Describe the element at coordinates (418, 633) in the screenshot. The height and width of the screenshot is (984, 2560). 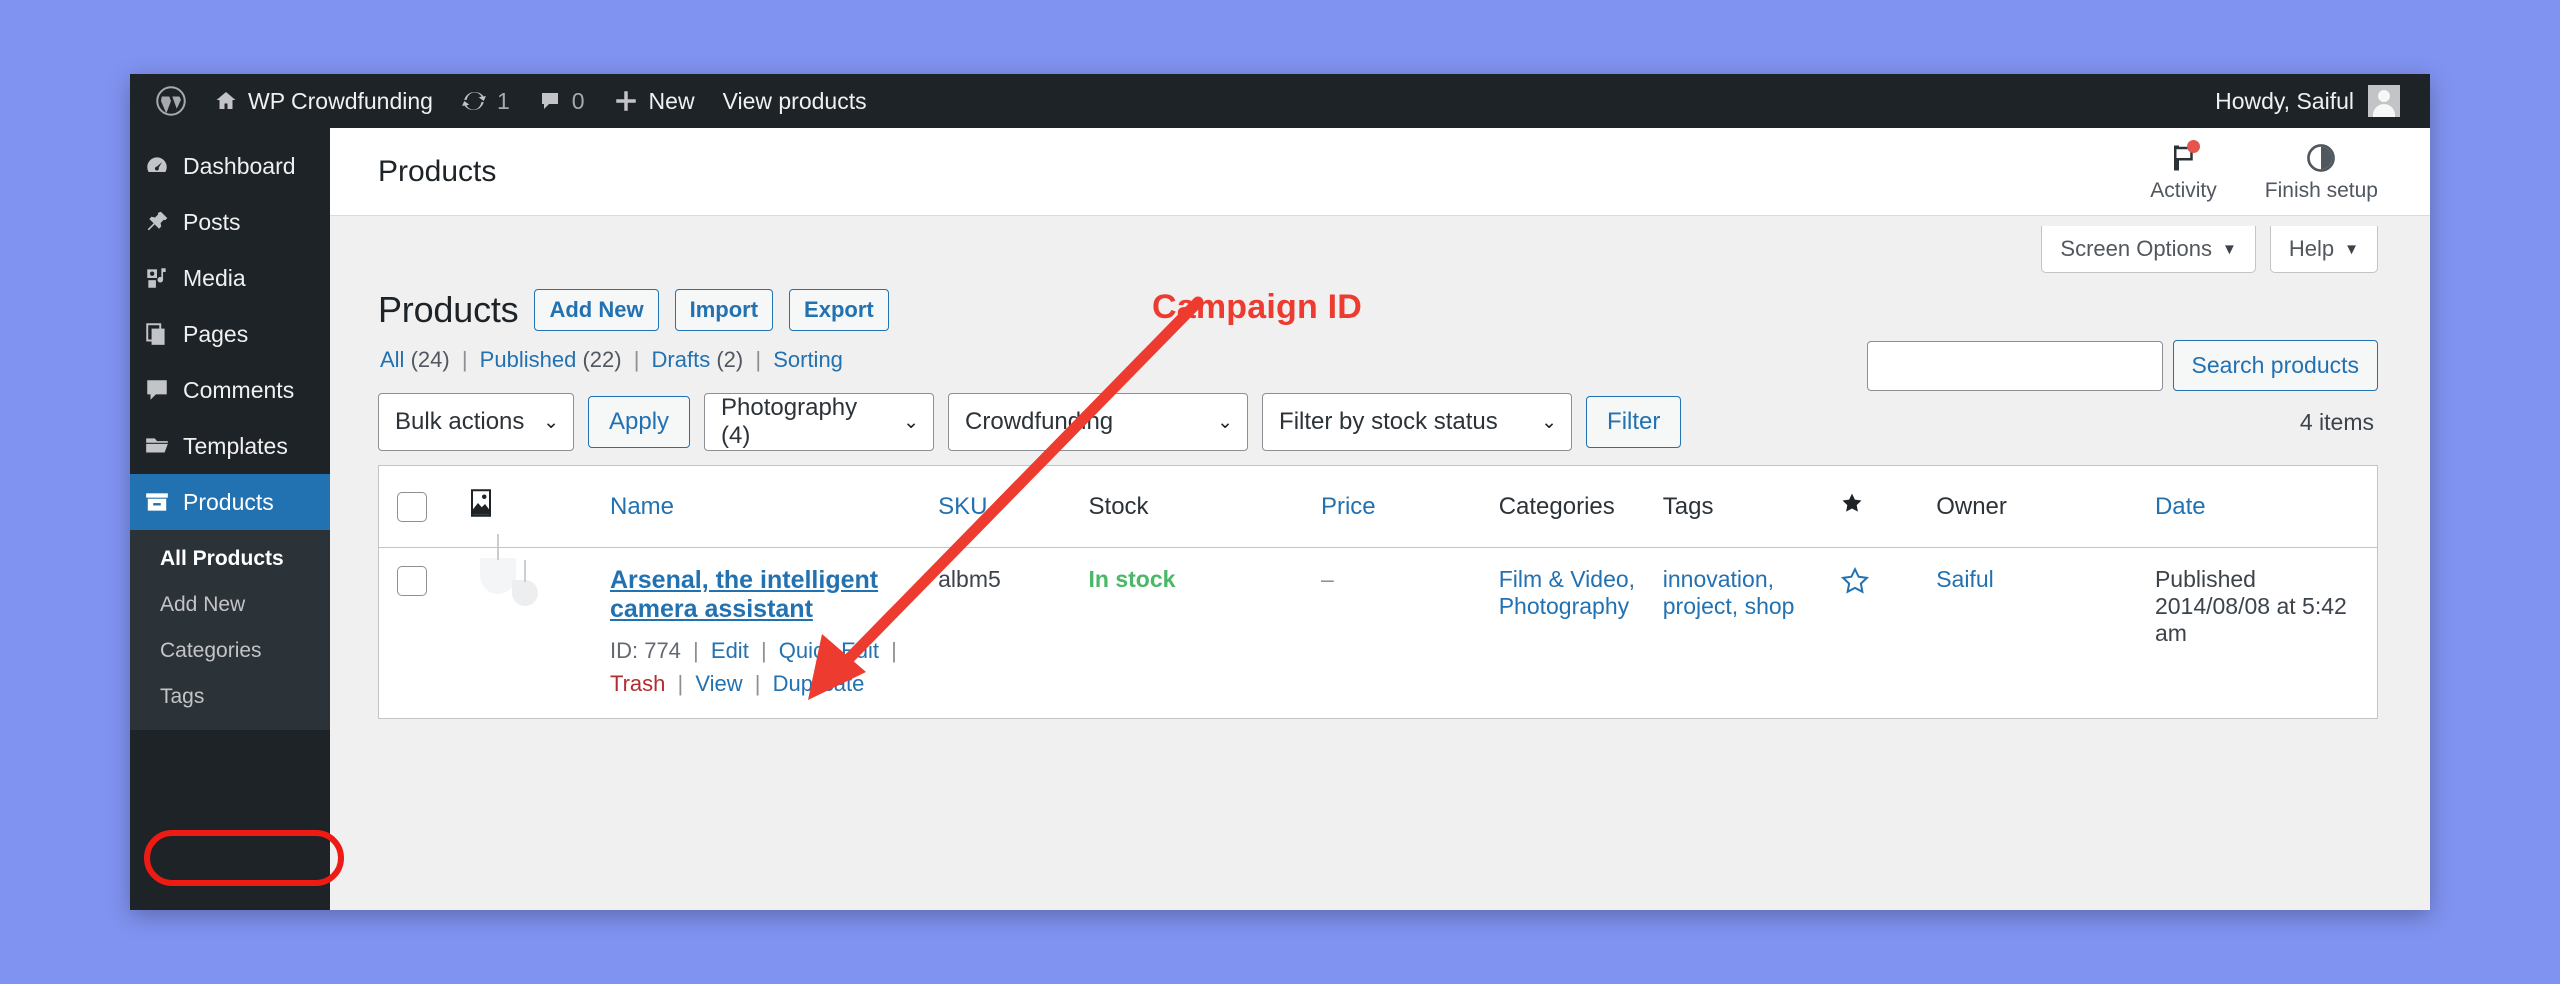
I see `row-select-cell` at that location.